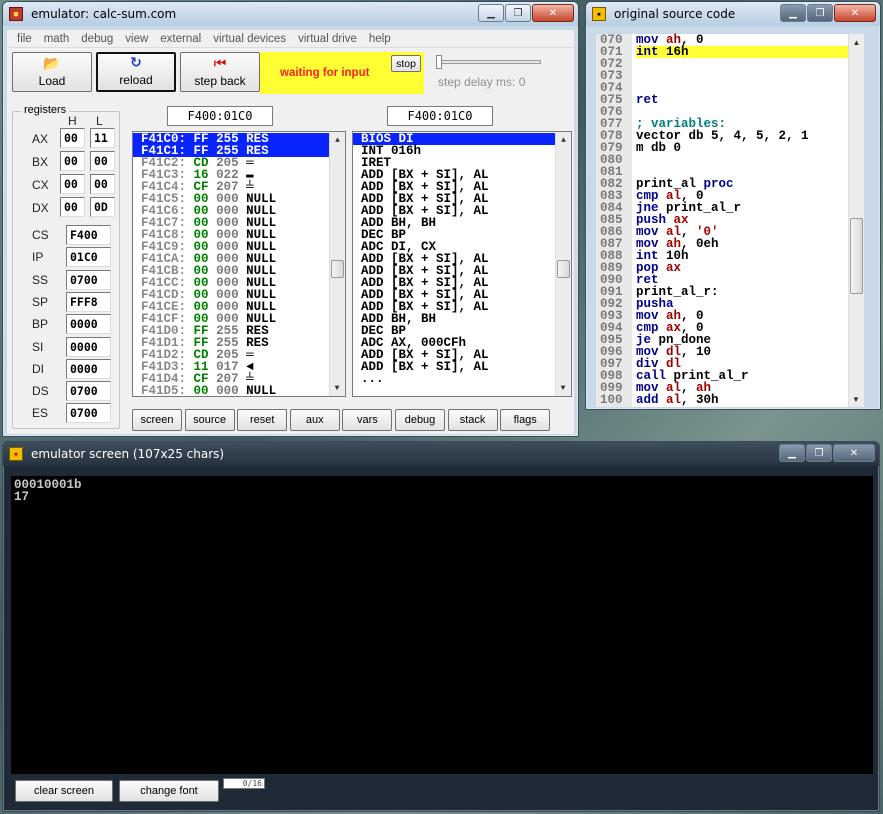 The height and width of the screenshot is (814, 883). I want to click on memory-row: F41D5: 00 000 NULL, so click(239, 390).